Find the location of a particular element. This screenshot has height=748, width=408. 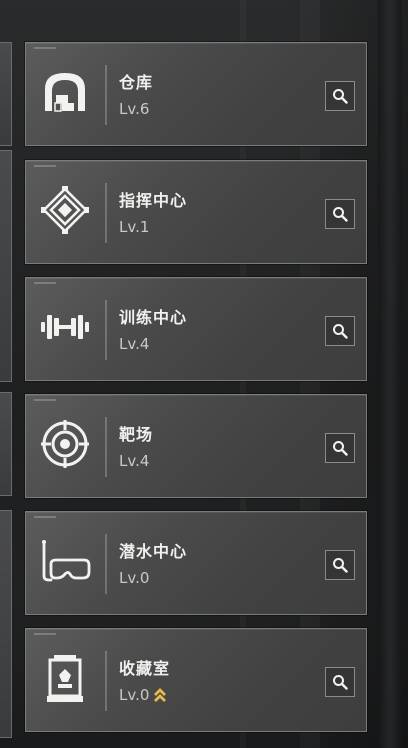

dumbbell-icon is located at coordinates (65, 327).